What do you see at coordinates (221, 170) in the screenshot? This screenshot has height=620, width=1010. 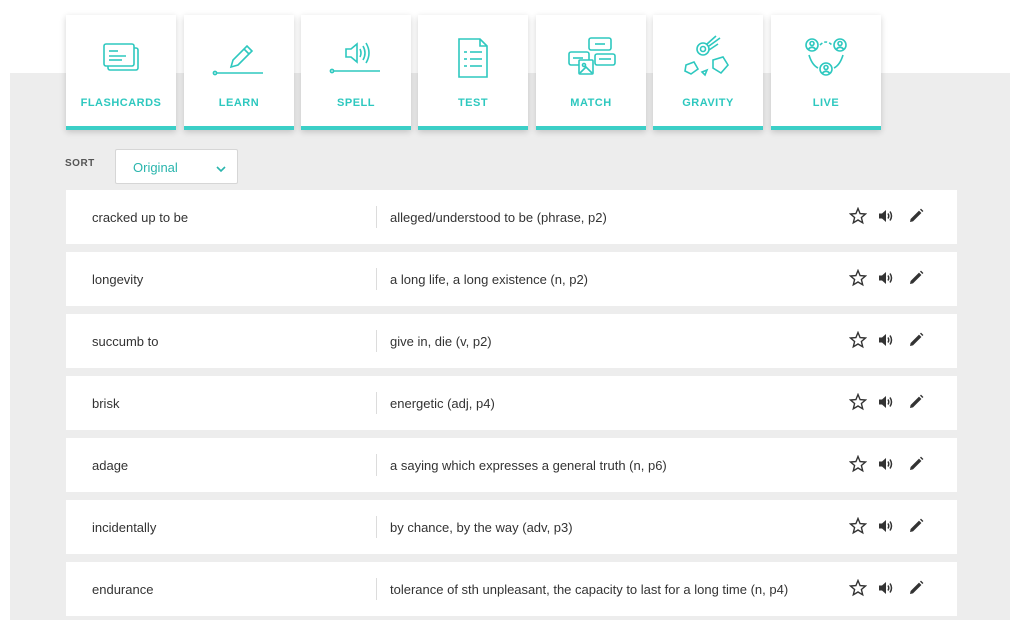 I see `chevron-down-icon` at bounding box center [221, 170].